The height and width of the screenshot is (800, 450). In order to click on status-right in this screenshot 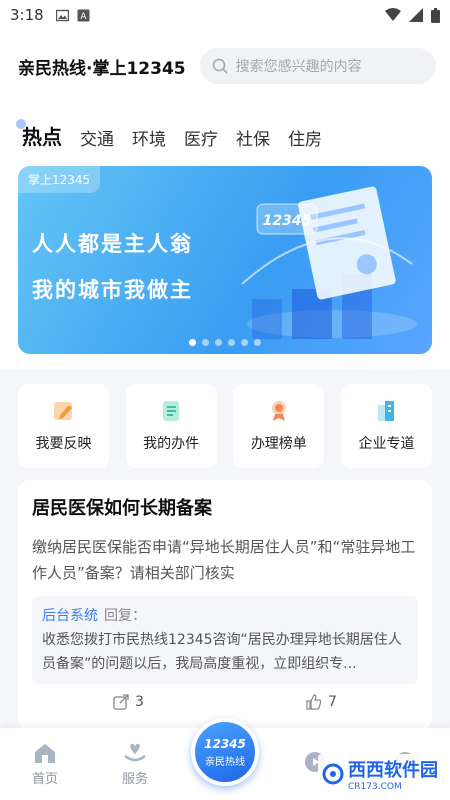, I will do `click(412, 15)`.